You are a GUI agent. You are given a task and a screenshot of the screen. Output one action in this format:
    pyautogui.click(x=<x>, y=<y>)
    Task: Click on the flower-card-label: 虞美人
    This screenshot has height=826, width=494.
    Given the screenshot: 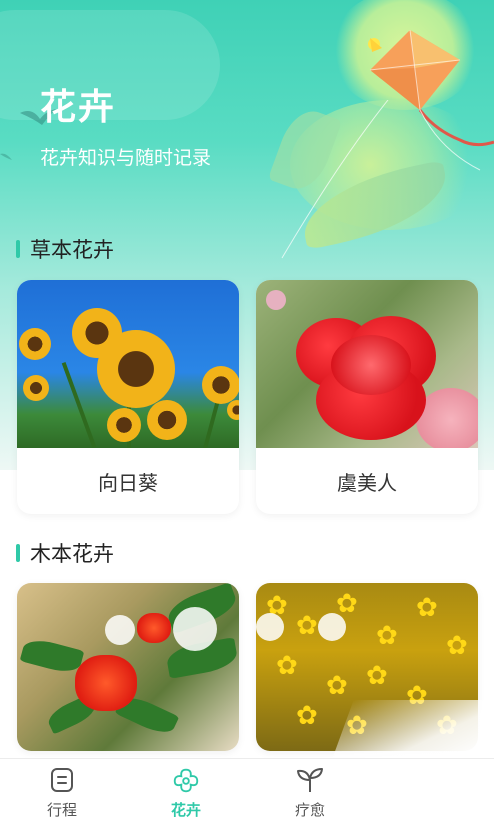 What is the action you would take?
    pyautogui.click(x=367, y=482)
    